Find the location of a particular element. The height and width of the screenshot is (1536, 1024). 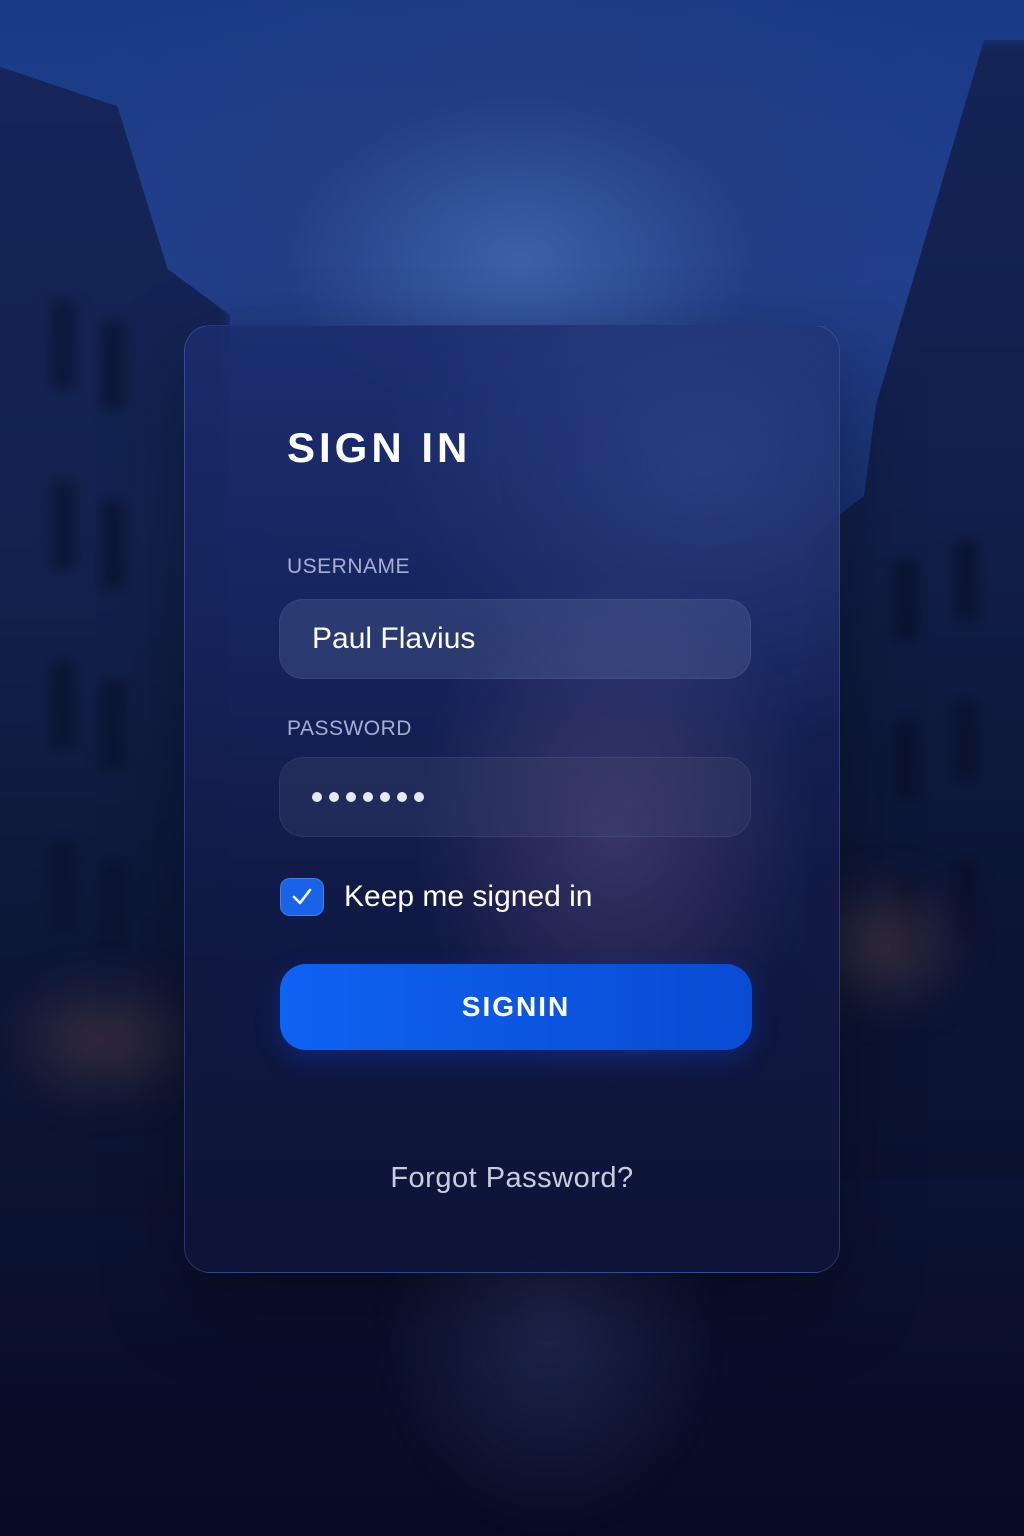

password-masked-value is located at coordinates (368, 797).